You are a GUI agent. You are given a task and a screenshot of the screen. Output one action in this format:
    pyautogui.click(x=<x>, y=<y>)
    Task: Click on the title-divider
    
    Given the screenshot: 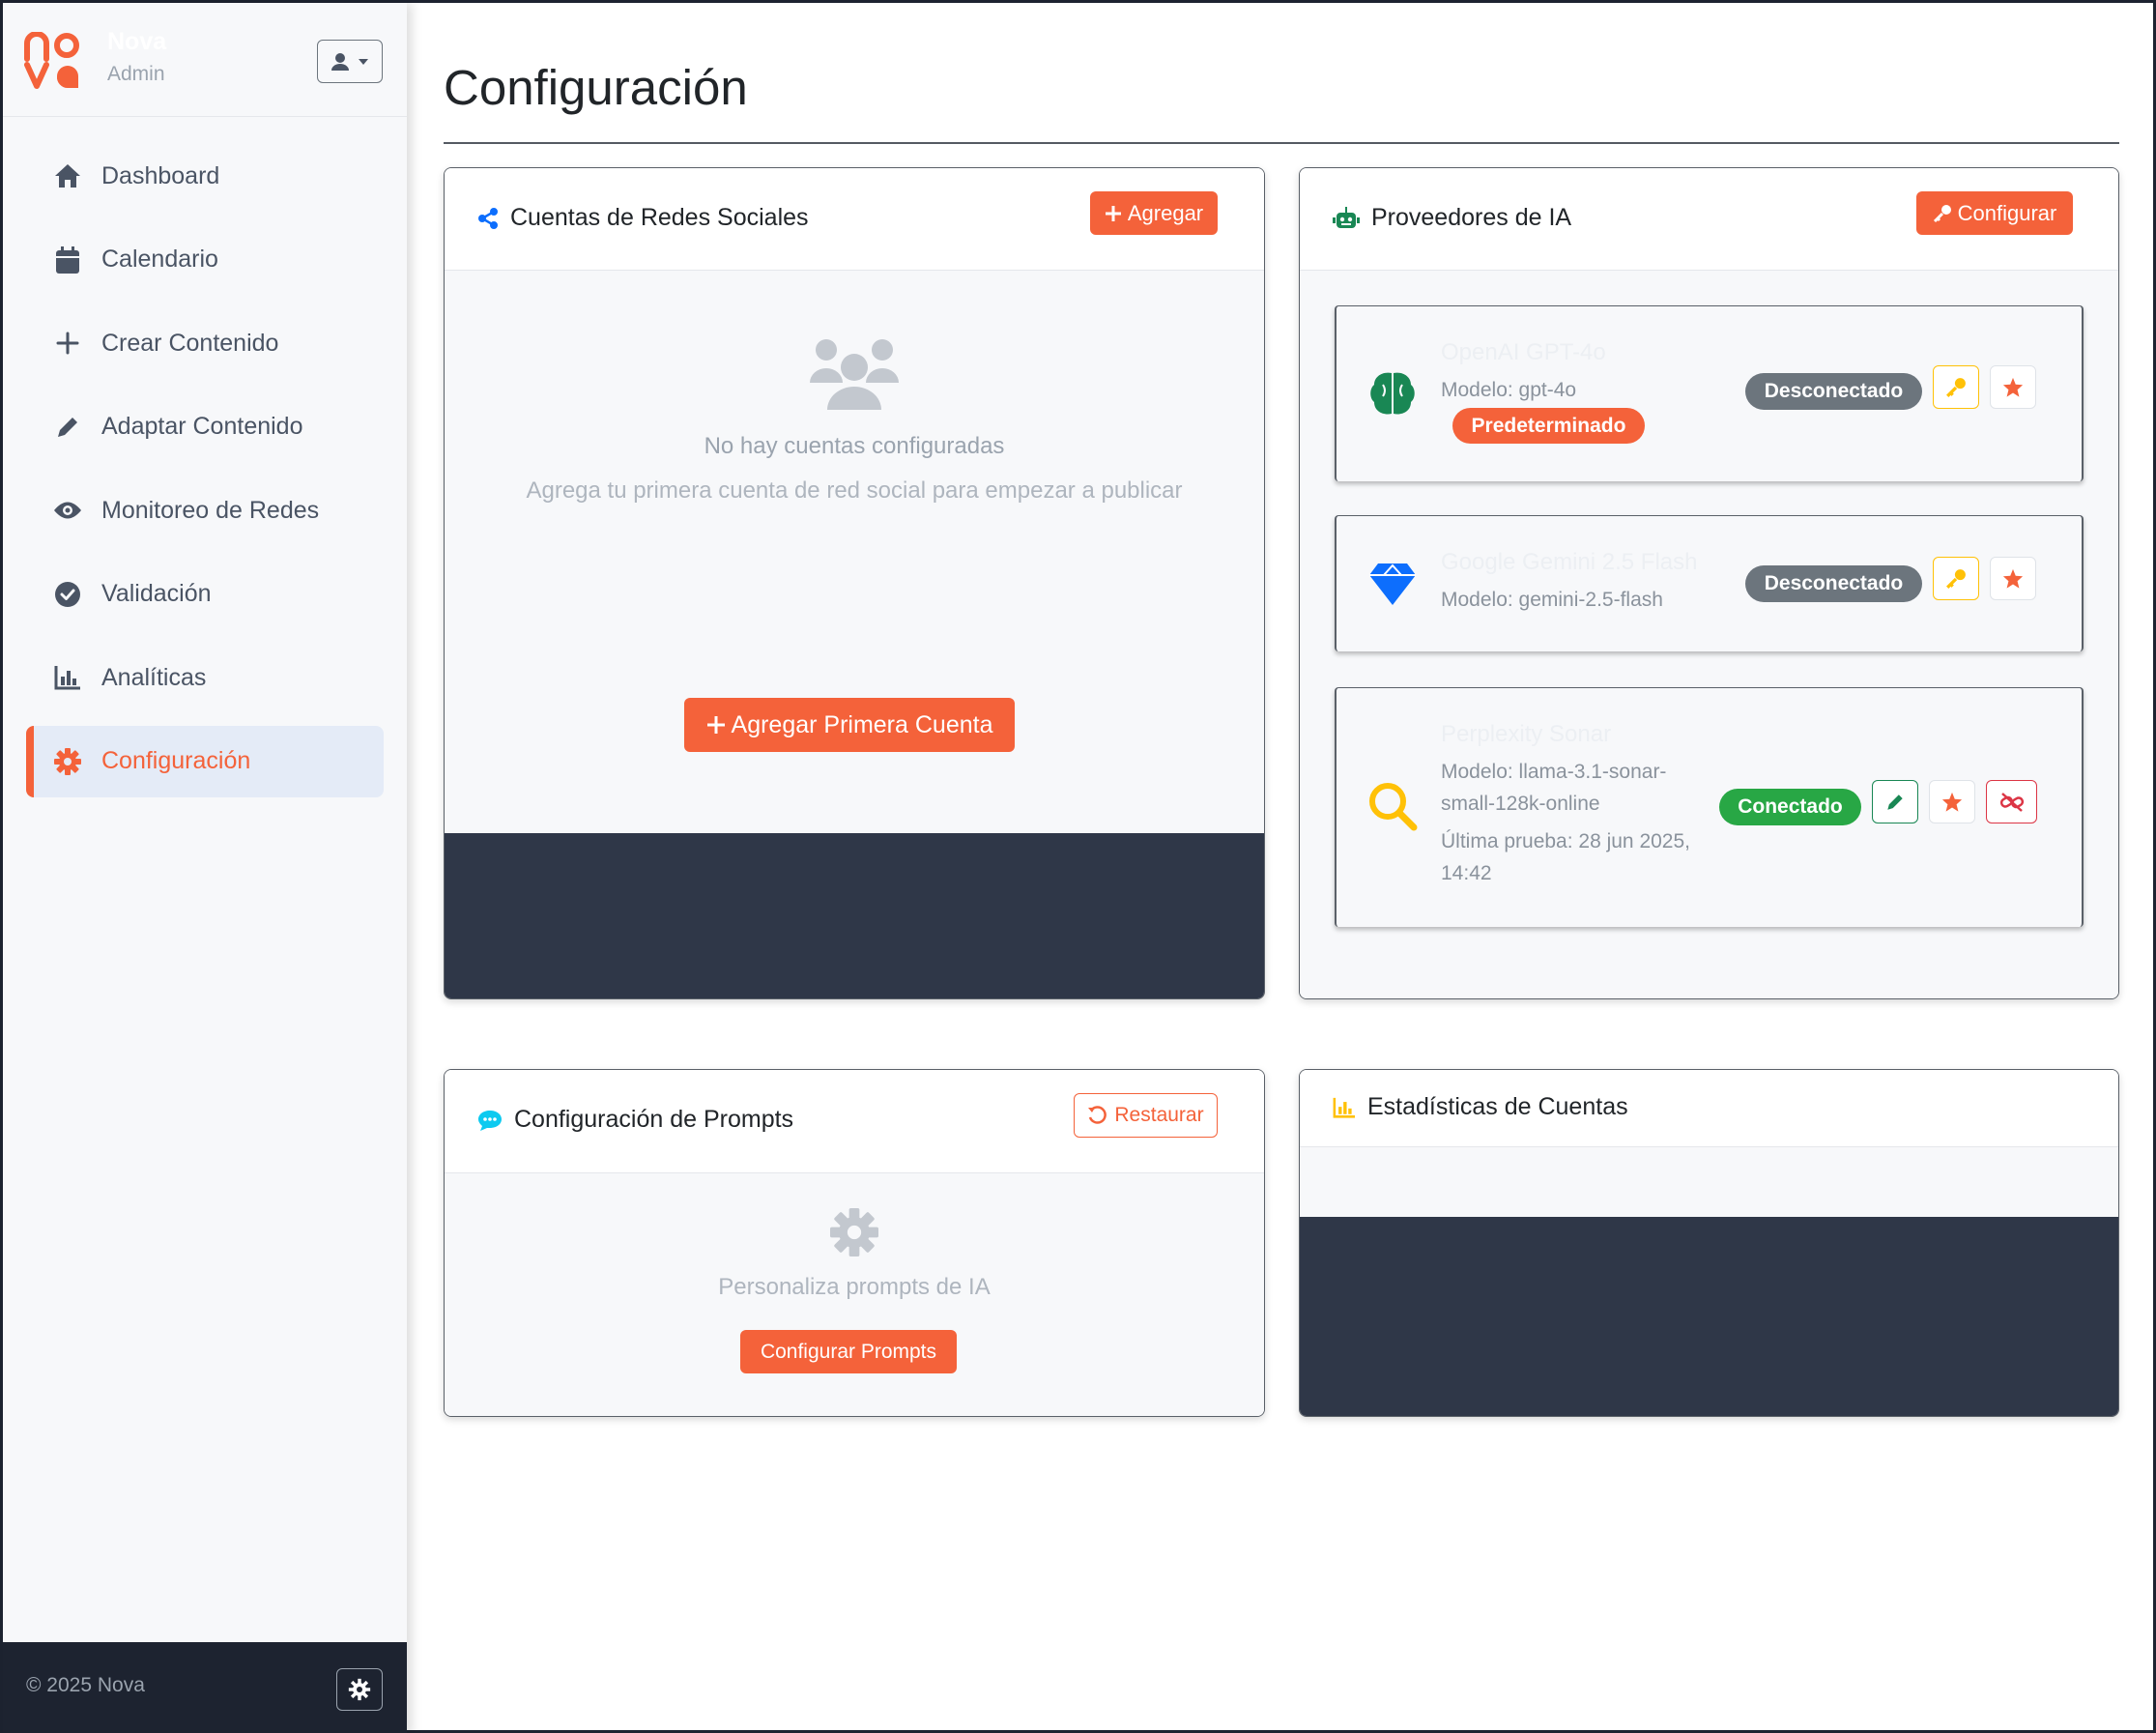 What is the action you would take?
    pyautogui.click(x=1281, y=143)
    